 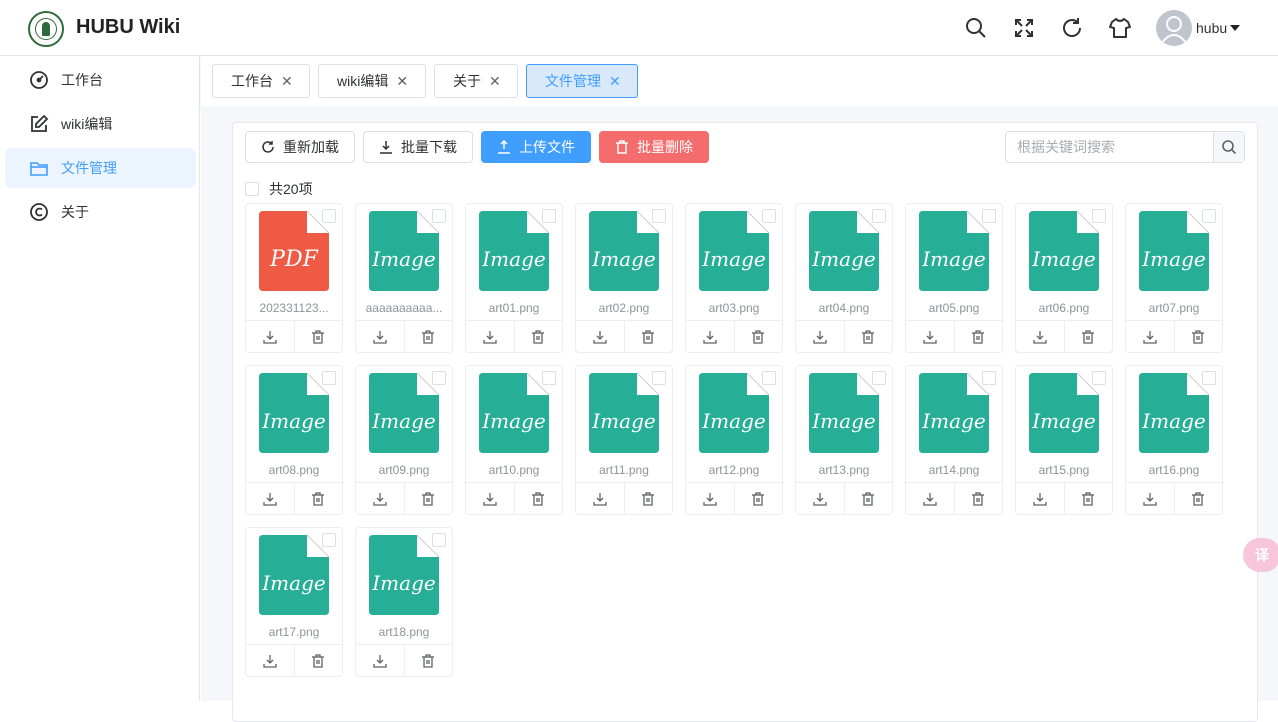 I want to click on theme-icon, so click(x=1120, y=28).